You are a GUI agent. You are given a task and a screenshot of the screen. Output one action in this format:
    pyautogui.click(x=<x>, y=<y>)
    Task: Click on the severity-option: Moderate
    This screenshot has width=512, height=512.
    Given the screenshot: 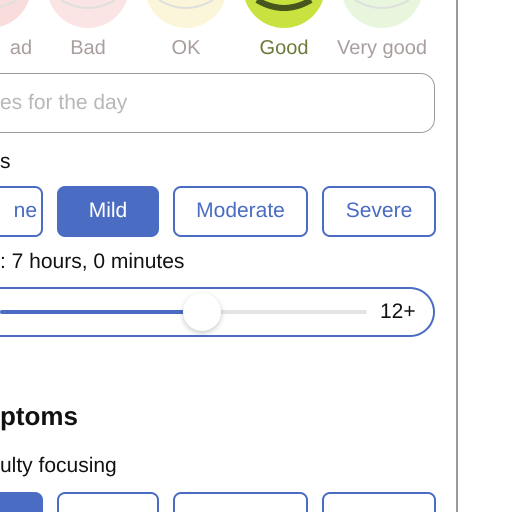 What is the action you would take?
    pyautogui.click(x=240, y=211)
    